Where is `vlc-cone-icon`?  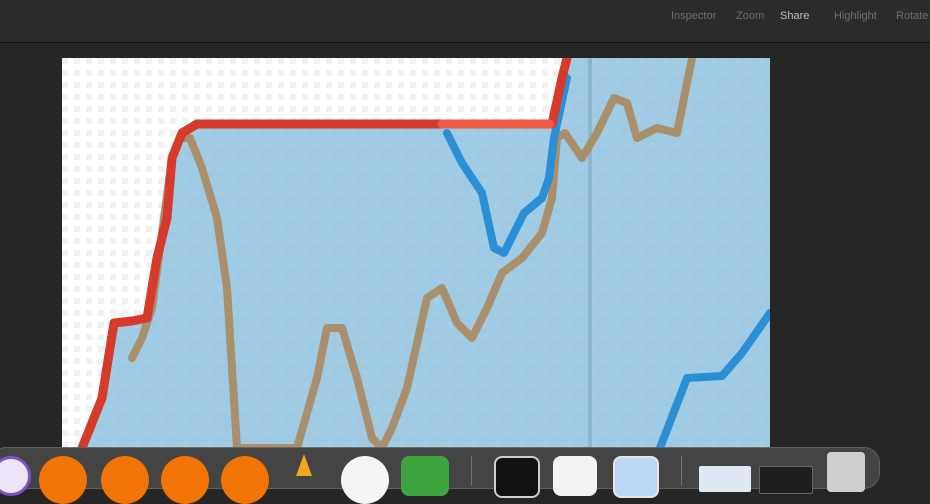
vlc-cone-icon is located at coordinates (304, 465).